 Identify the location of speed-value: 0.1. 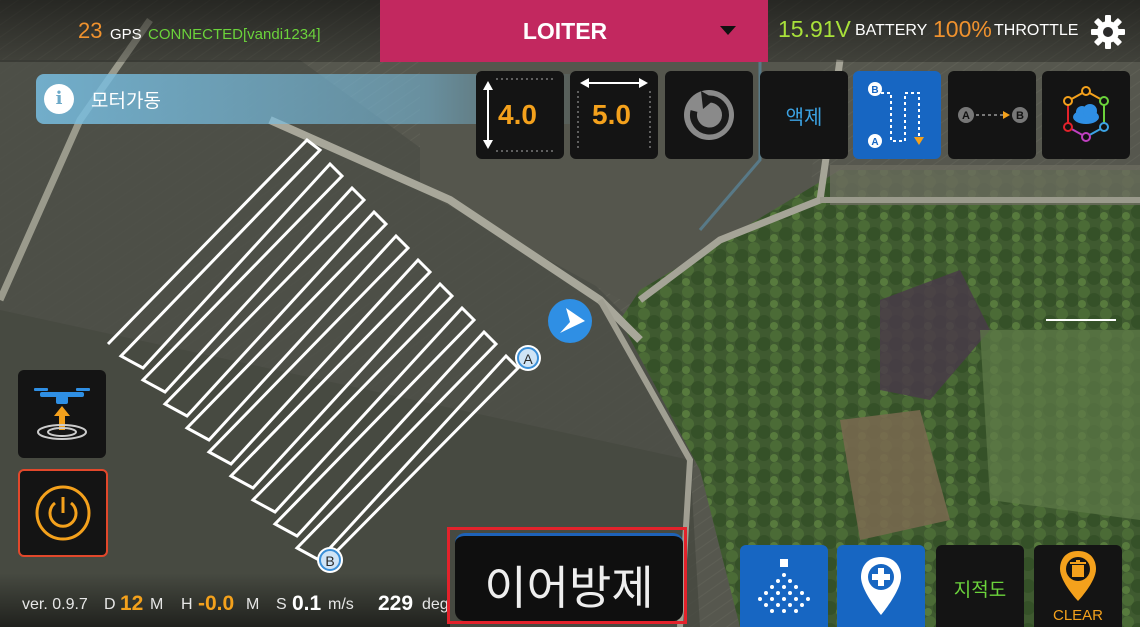
(307, 603).